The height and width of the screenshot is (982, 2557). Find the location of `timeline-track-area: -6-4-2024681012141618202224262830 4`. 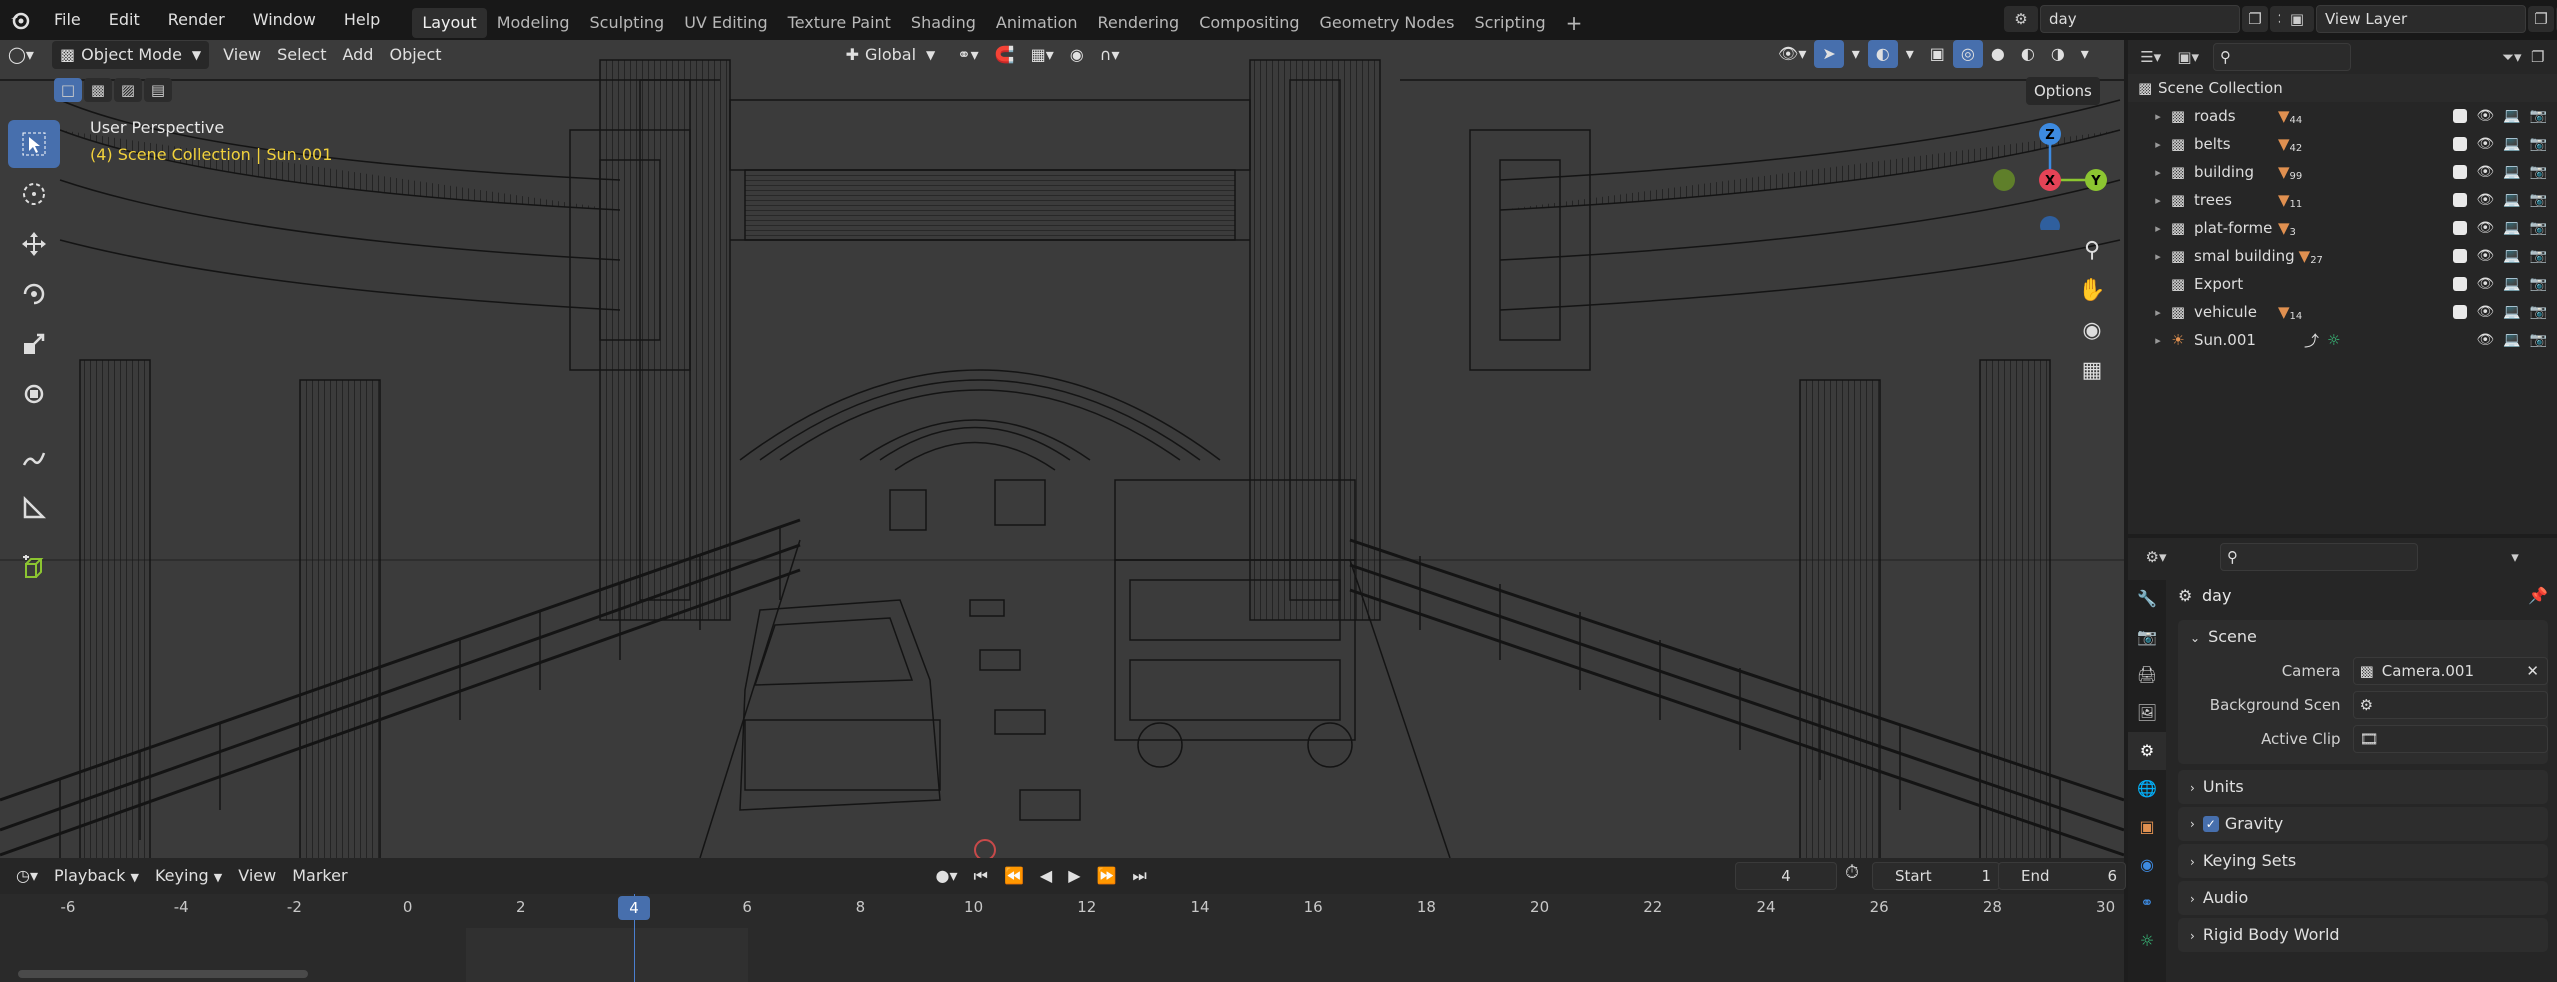

timeline-track-area: -6-4-2024681012141618202224262830 4 is located at coordinates (1062, 938).